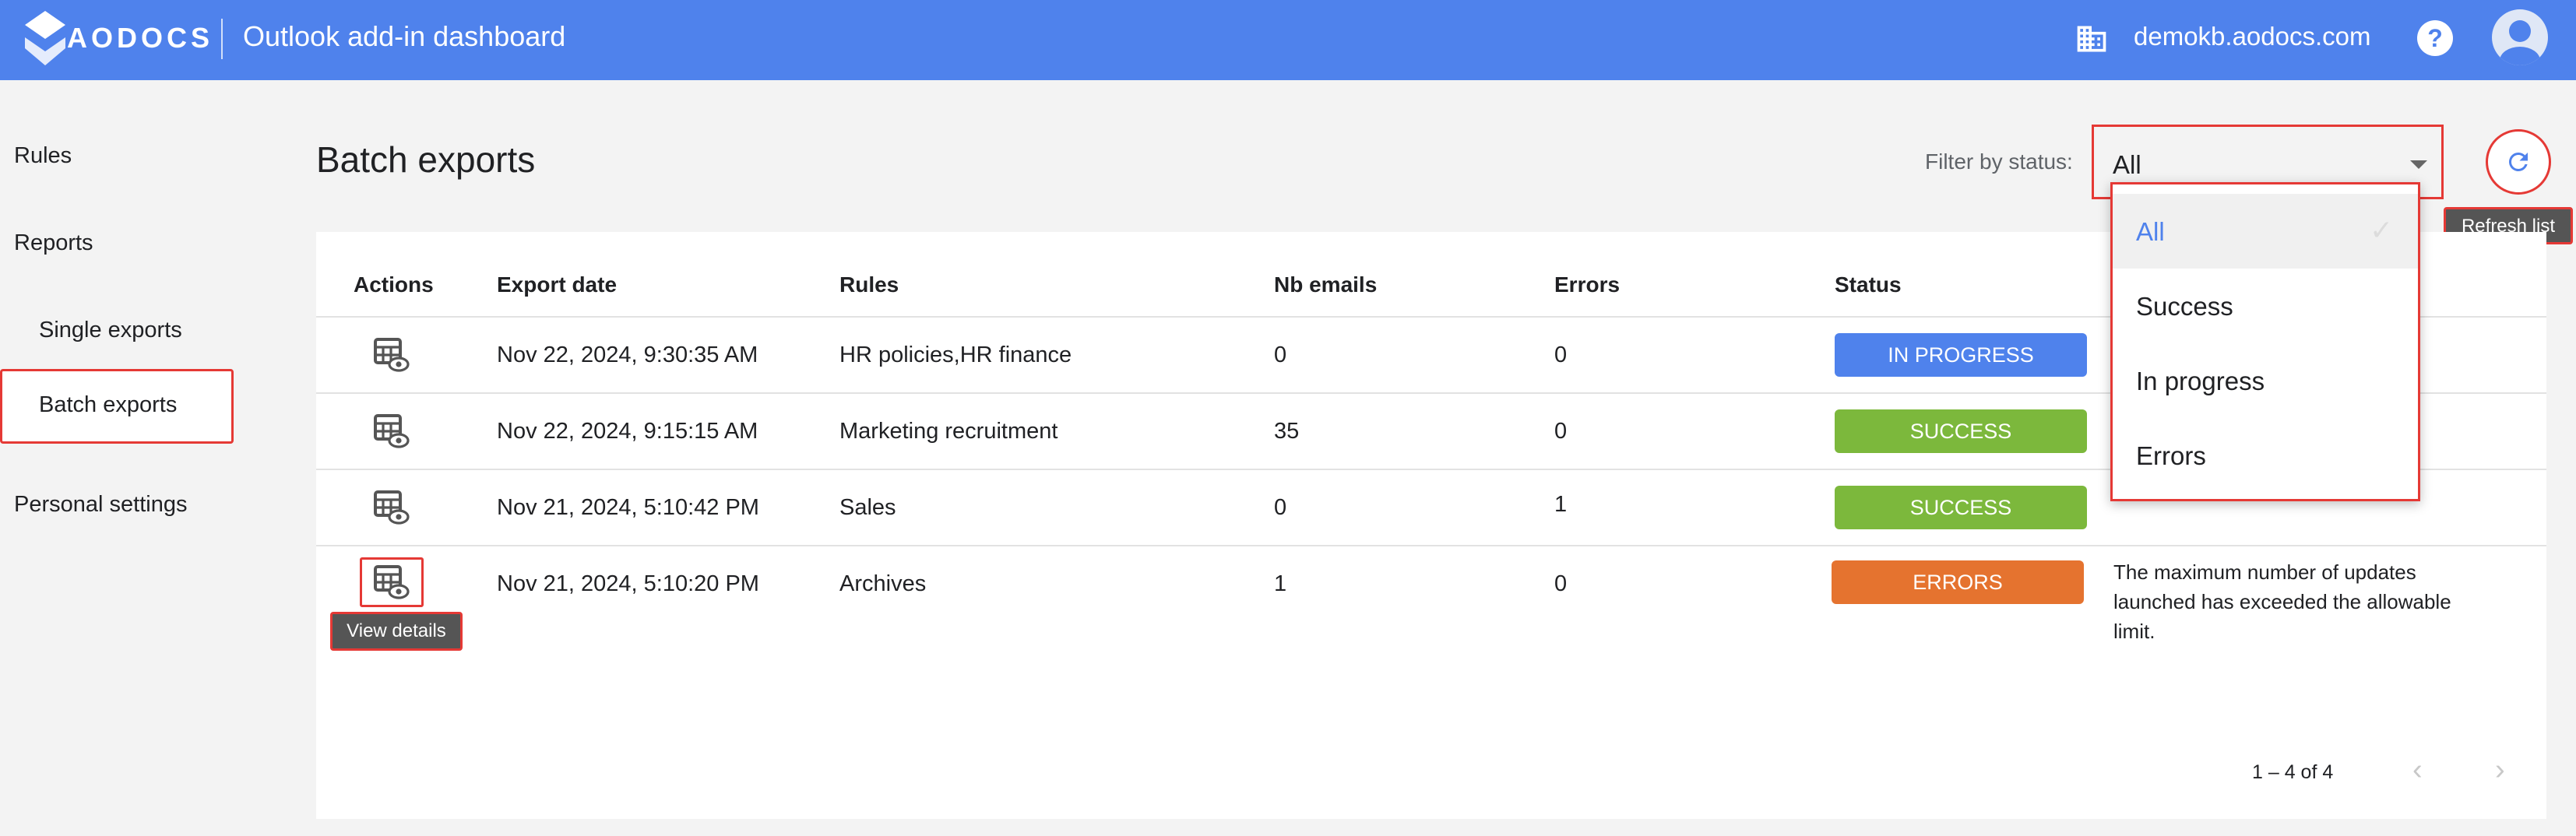  I want to click on sidebar-item-single-exports: Single exports, so click(110, 330).